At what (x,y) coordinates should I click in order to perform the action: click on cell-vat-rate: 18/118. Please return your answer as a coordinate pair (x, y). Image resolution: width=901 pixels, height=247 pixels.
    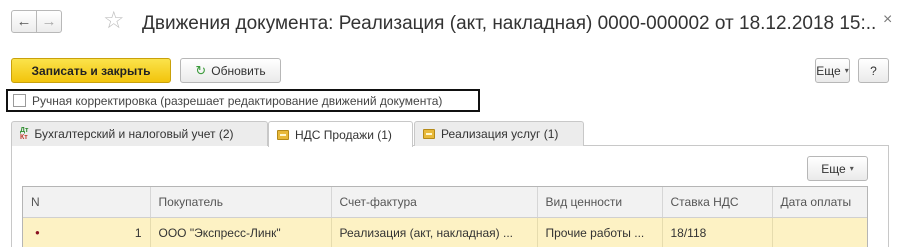
    Looking at the image, I should click on (717, 232).